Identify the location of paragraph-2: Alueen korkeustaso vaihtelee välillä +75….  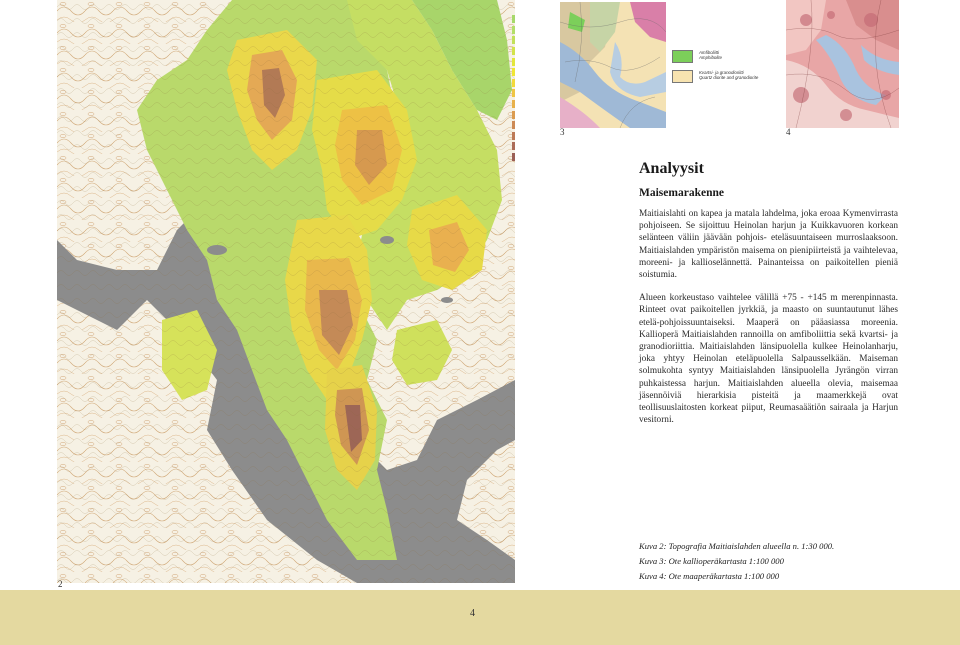
(768, 359).